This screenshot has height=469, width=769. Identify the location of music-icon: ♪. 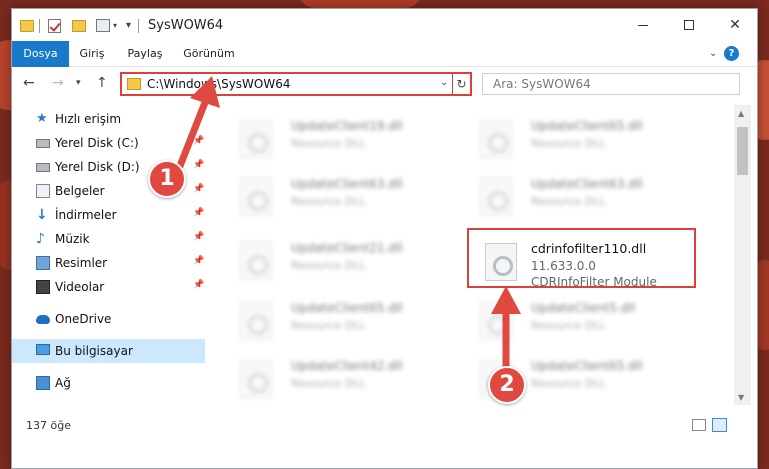
(40, 239).